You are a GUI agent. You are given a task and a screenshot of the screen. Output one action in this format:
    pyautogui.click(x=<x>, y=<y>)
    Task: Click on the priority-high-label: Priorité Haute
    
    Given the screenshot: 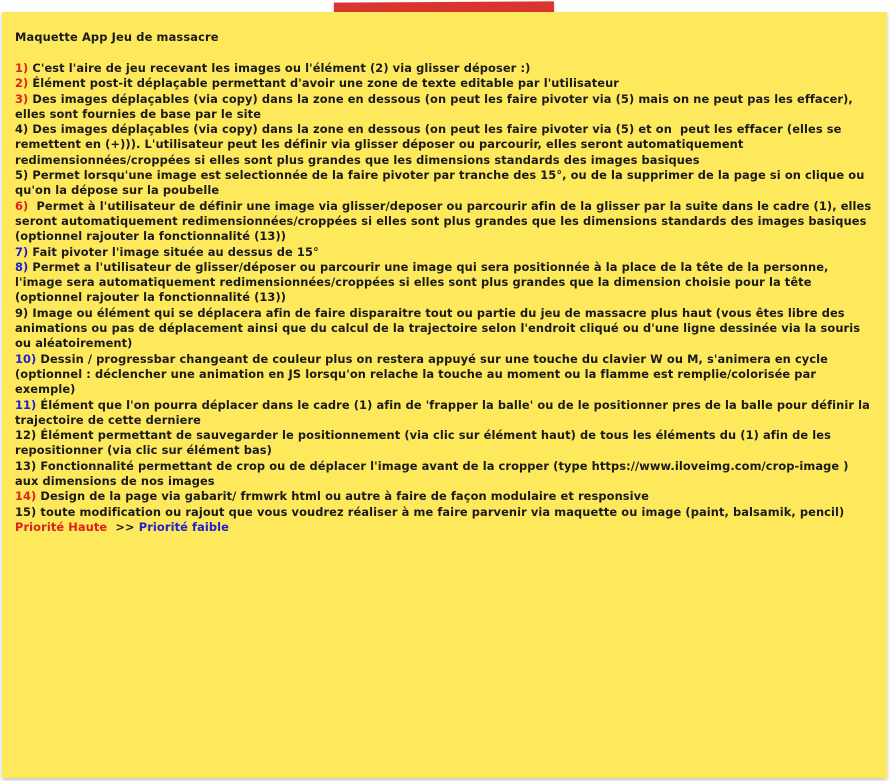 What is the action you would take?
    pyautogui.click(x=61, y=526)
    